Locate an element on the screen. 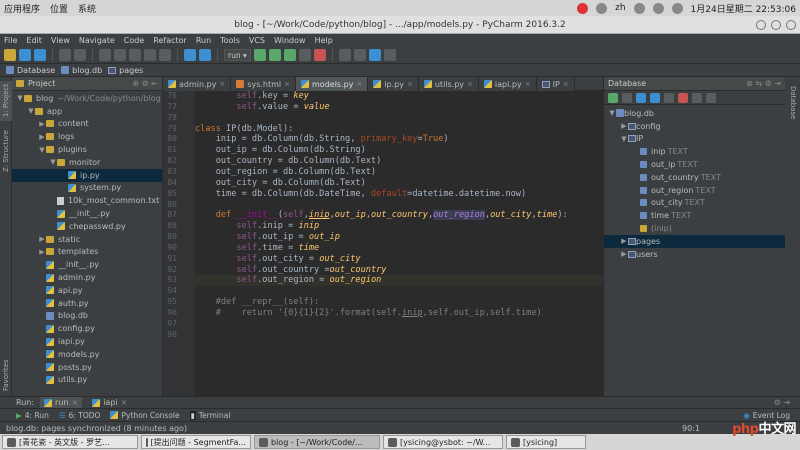 The width and height of the screenshot is (800, 450). table-editor-icon is located at coordinates (697, 97).